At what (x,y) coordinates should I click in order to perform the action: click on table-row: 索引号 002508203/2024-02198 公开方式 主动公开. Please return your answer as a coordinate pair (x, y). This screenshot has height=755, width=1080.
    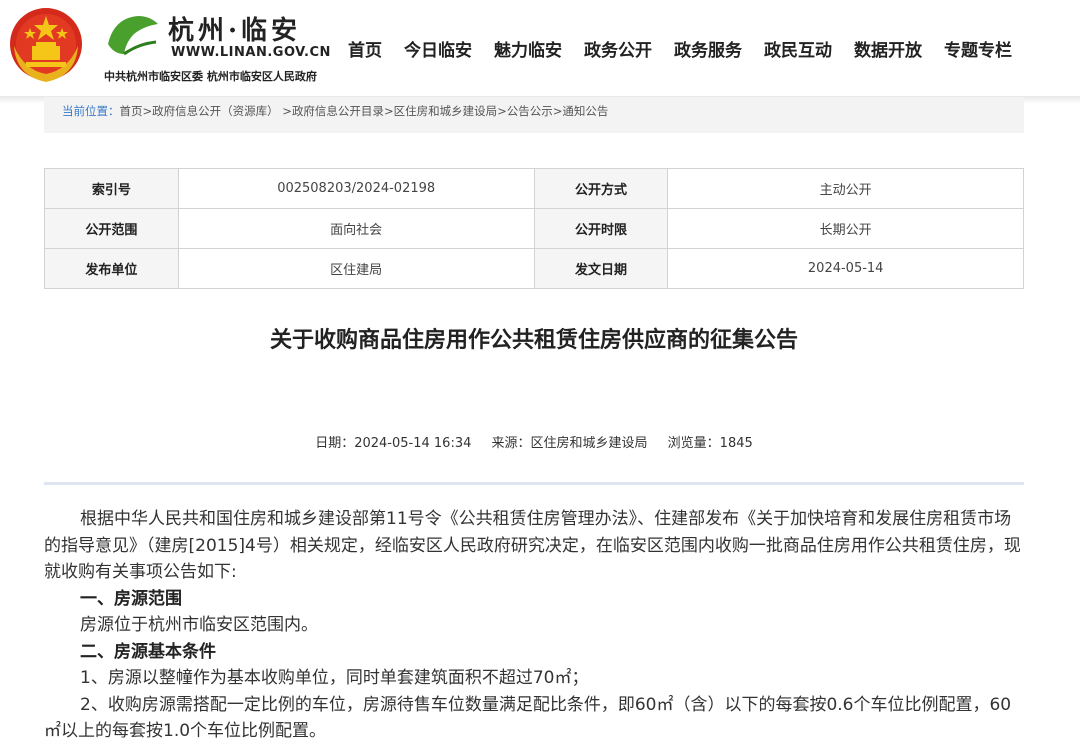
    Looking at the image, I should click on (534, 188).